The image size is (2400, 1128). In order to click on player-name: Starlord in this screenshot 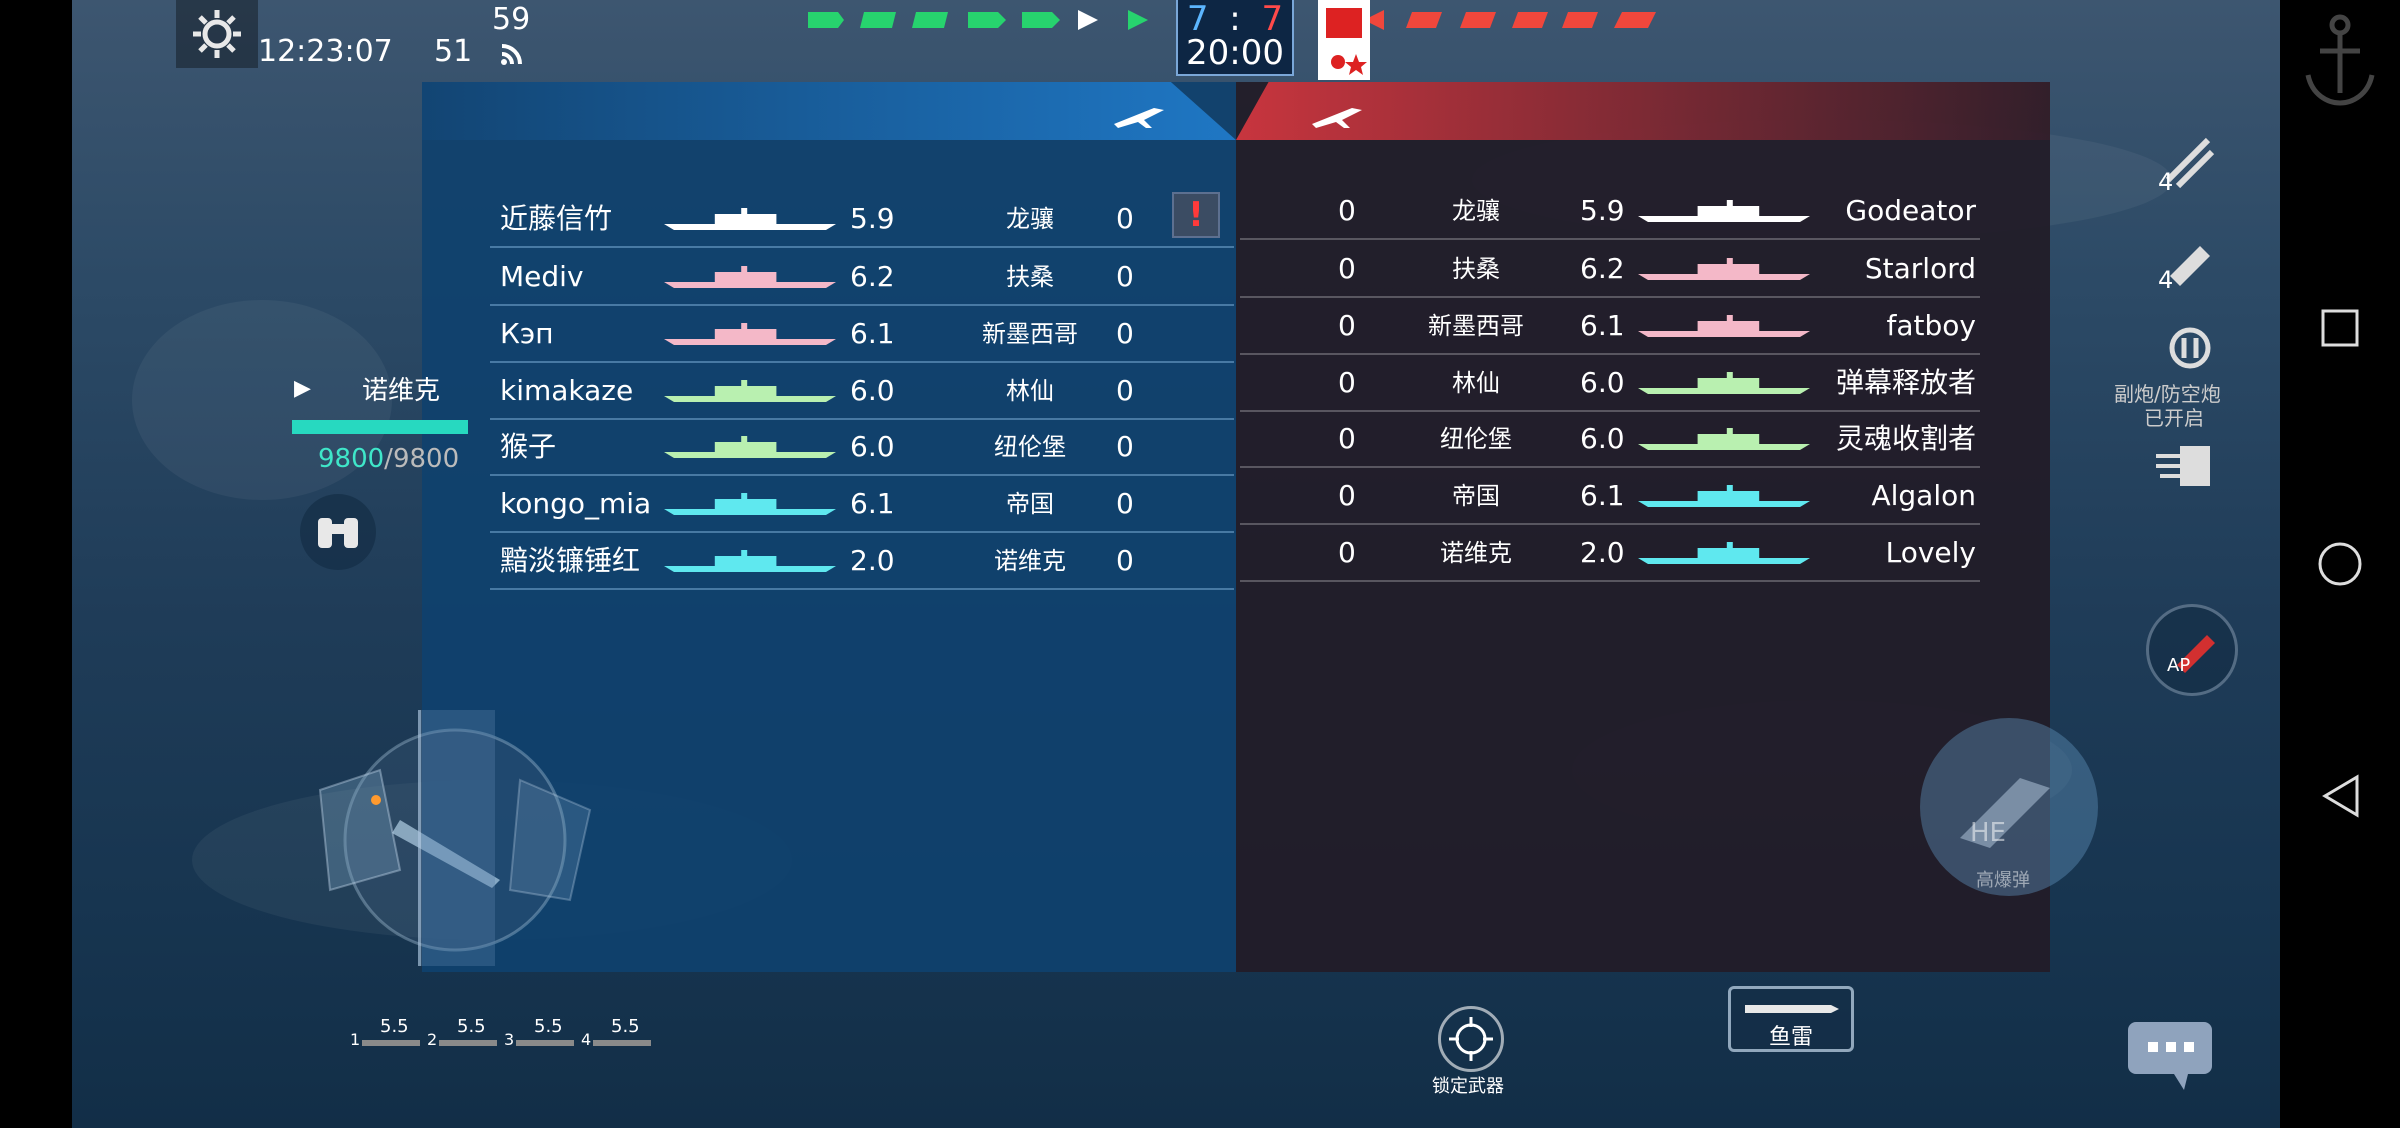, I will do `click(1920, 268)`.